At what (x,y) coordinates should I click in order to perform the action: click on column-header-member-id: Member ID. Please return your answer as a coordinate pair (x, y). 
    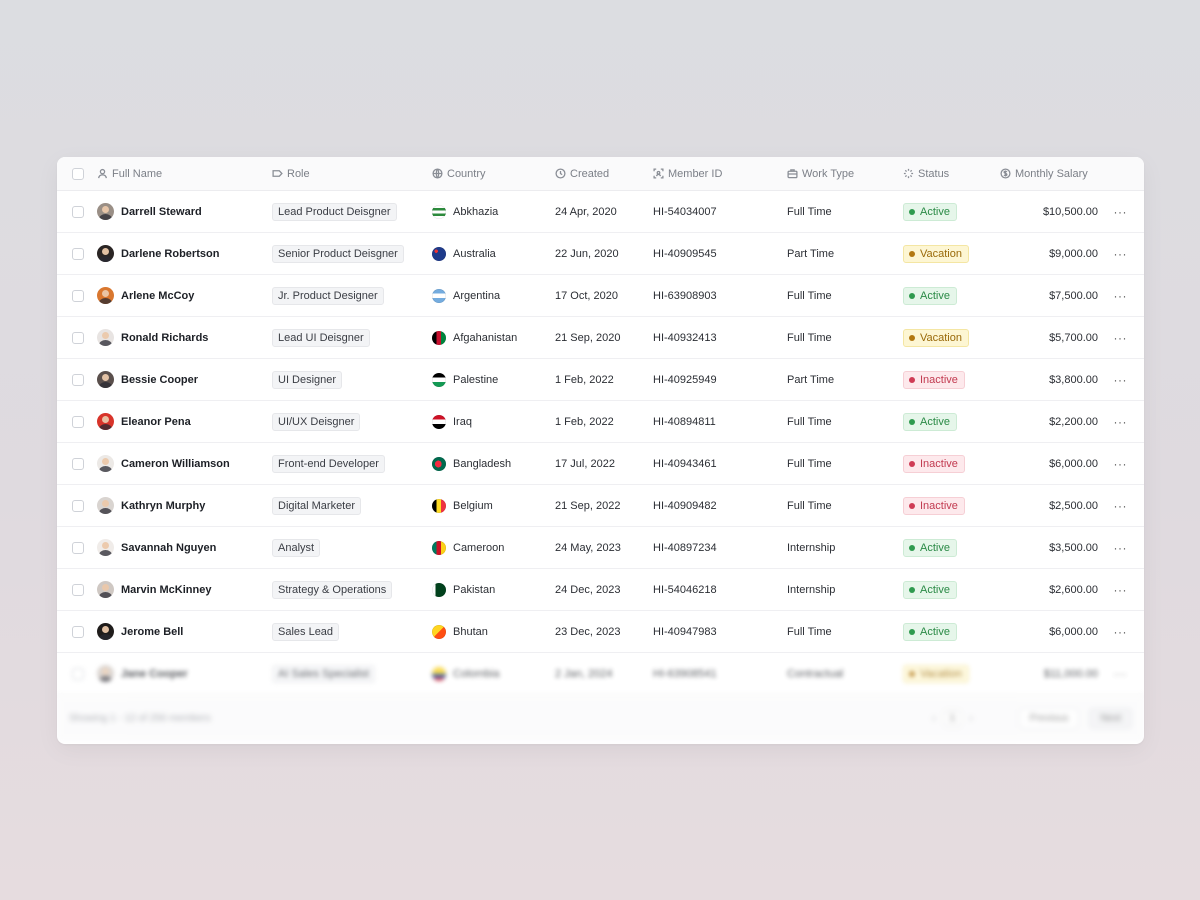
    Looking at the image, I should click on (720, 174).